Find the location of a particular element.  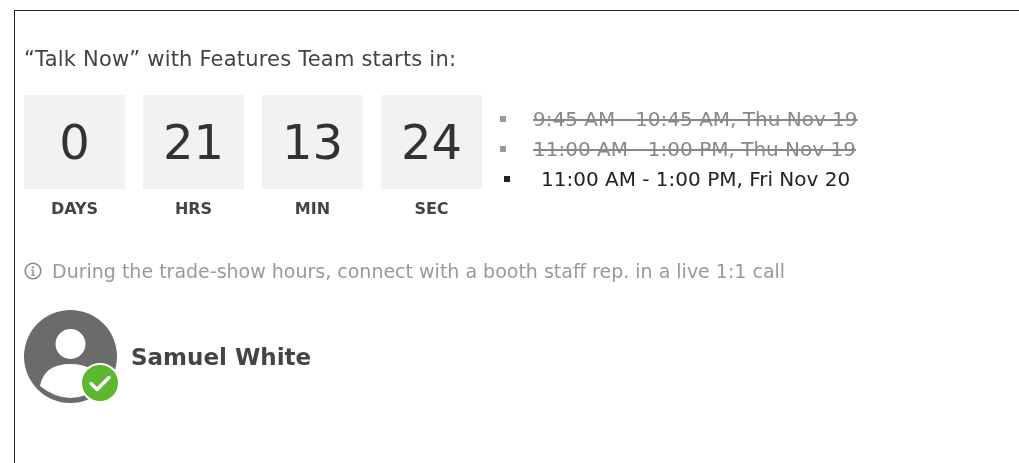

countdown-heading: “Talk Now” with Features Team starts in: is located at coordinates (241, 59).